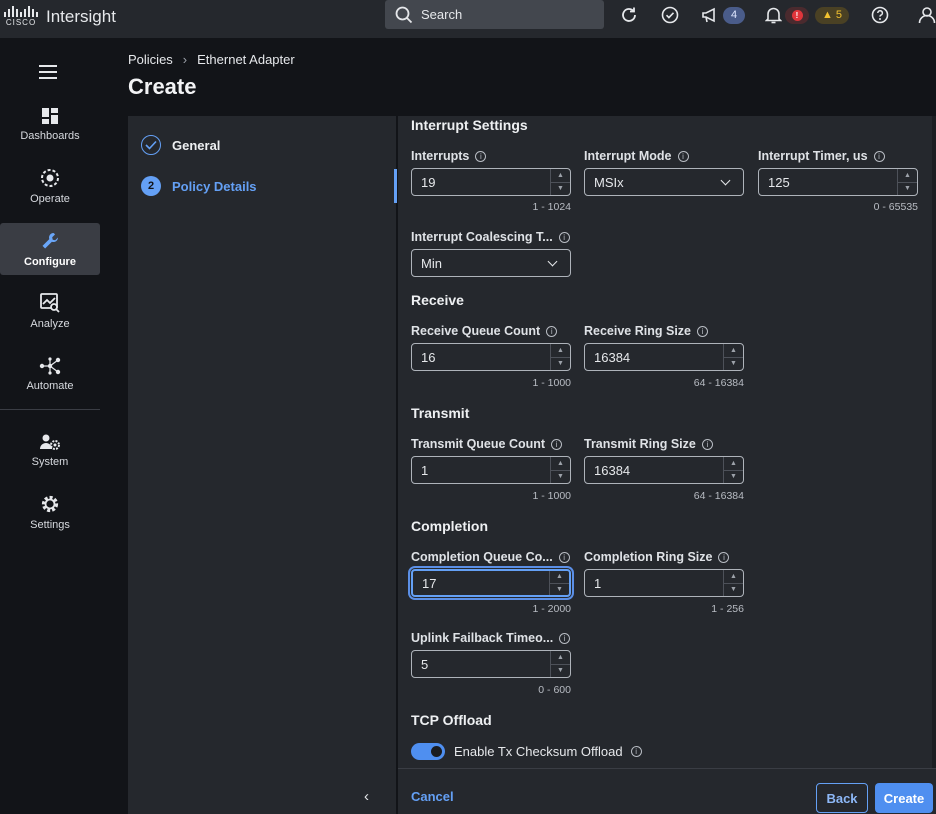 The width and height of the screenshot is (936, 814). Describe the element at coordinates (491, 182) in the screenshot. I see `interrupts-input: 19 ▲ ▼` at that location.